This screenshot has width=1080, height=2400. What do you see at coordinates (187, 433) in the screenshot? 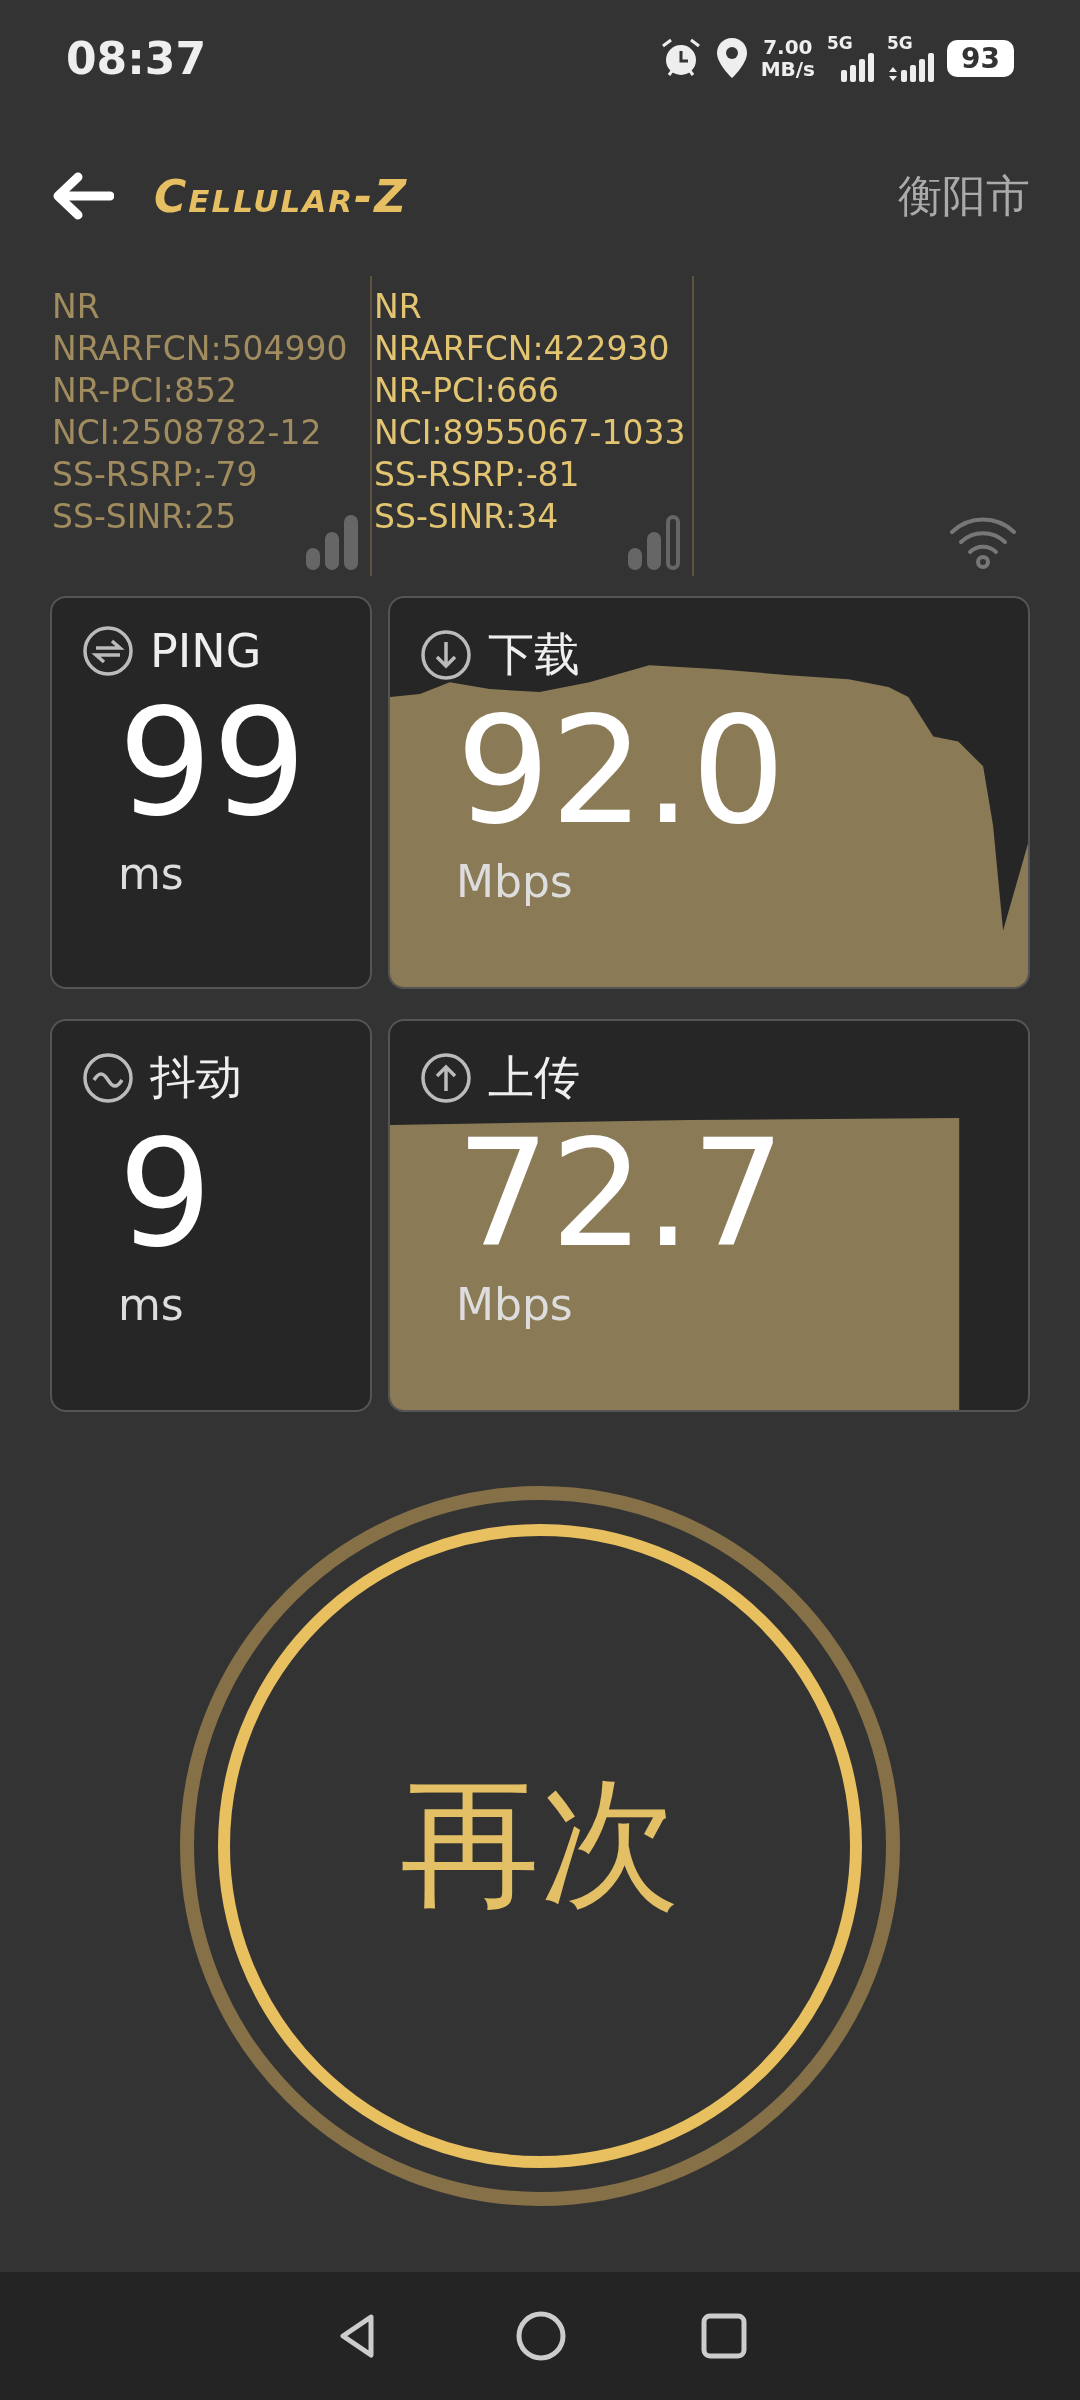
I see `cell-info-line: NCI:2508782-12` at bounding box center [187, 433].